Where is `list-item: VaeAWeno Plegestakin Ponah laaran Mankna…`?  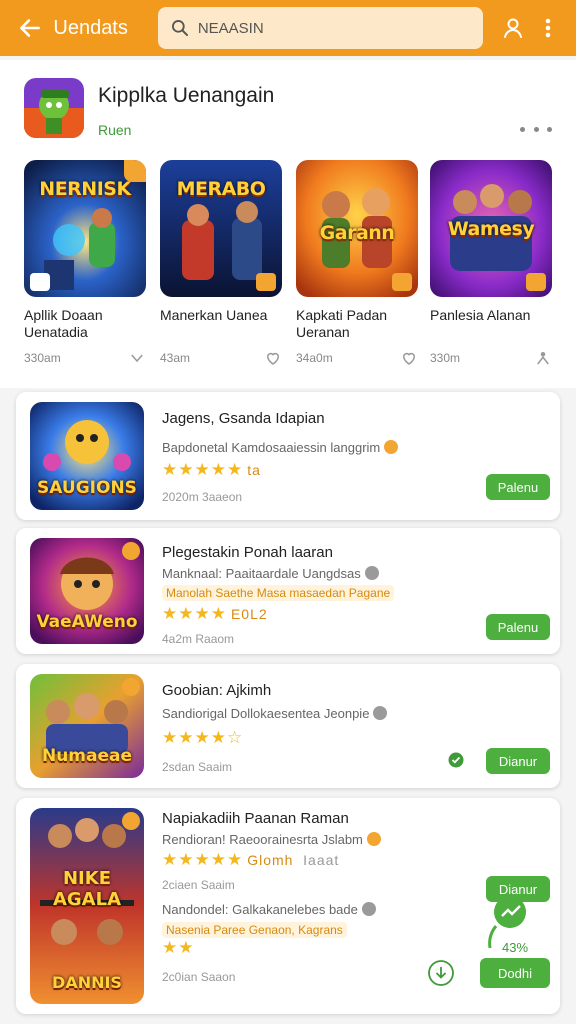
list-item: VaeAWeno Plegestakin Ponah laaran Mankna… is located at coordinates (288, 591).